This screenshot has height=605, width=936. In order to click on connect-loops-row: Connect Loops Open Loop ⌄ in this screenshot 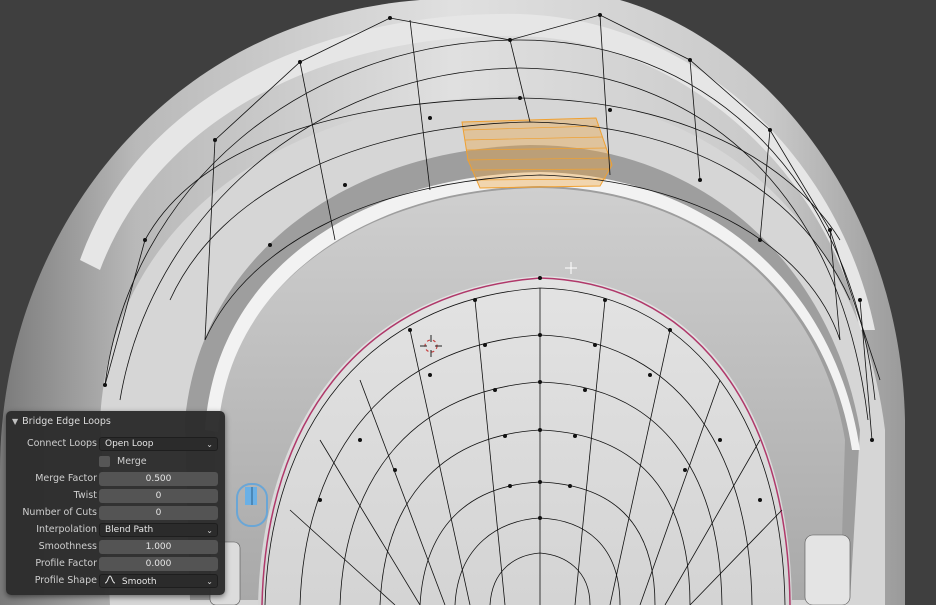, I will do `click(115, 444)`.